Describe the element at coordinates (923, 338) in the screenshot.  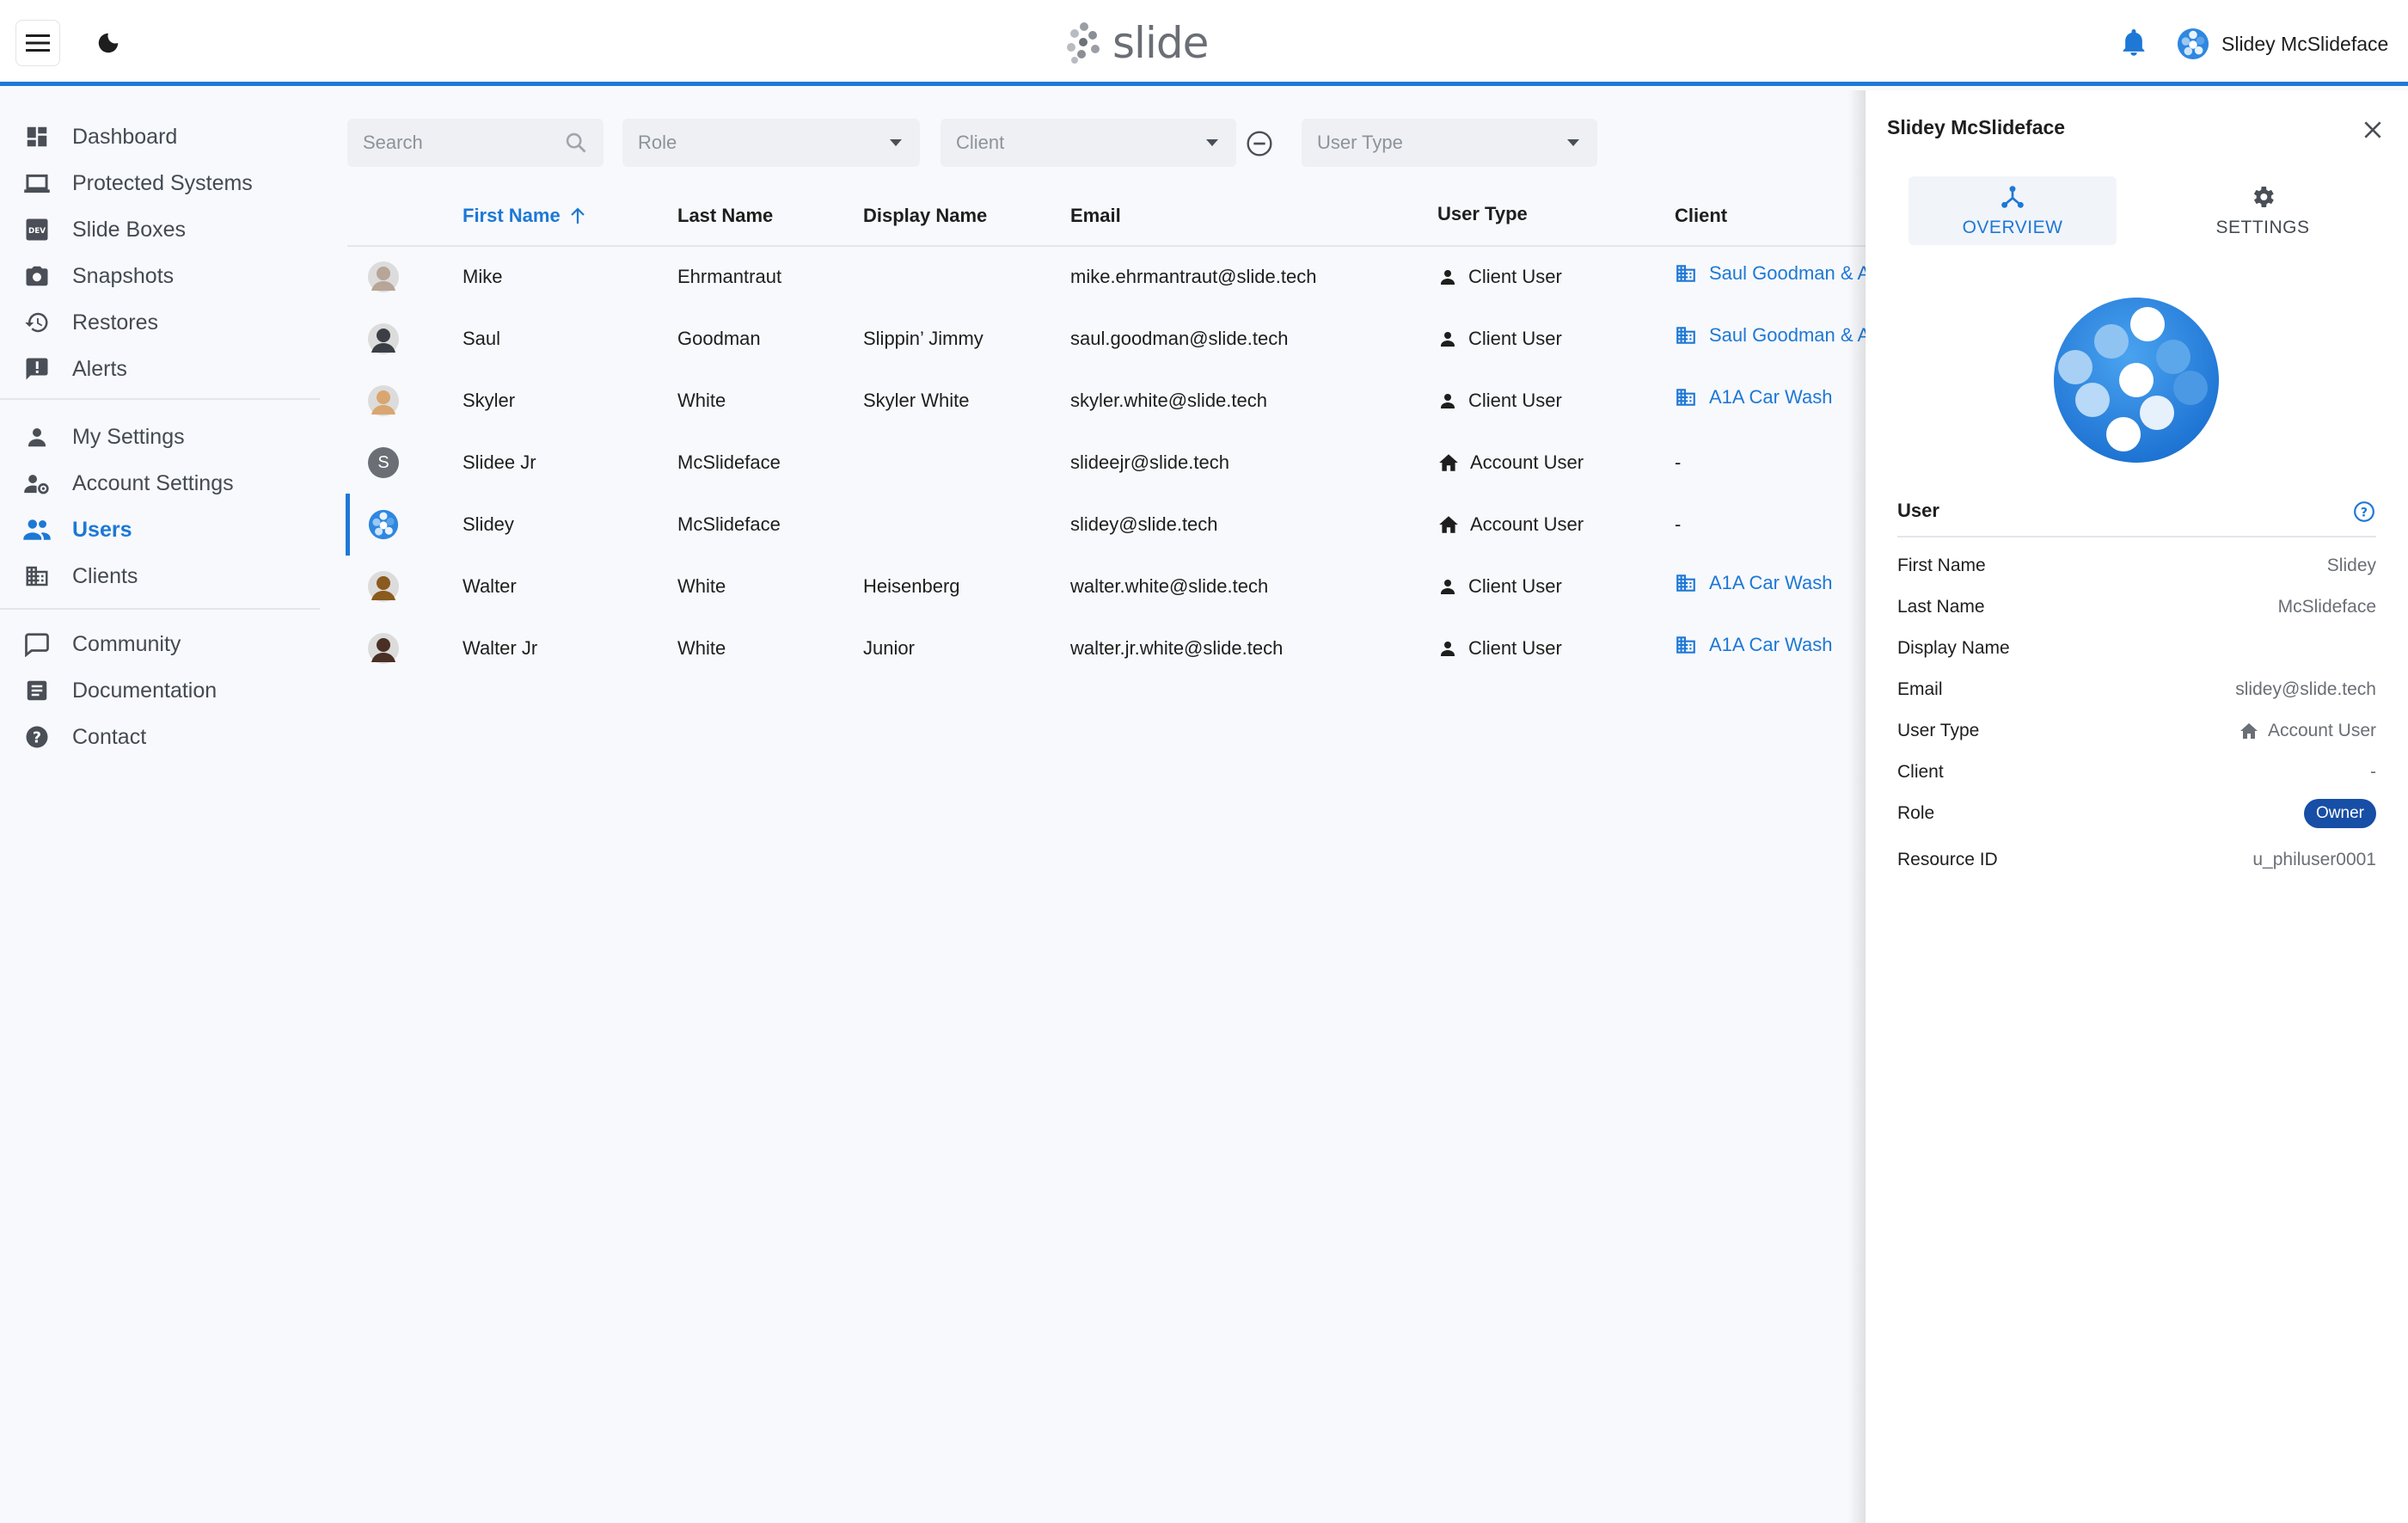
I see `cell-display-name: Slippin’ Jimmy` at that location.